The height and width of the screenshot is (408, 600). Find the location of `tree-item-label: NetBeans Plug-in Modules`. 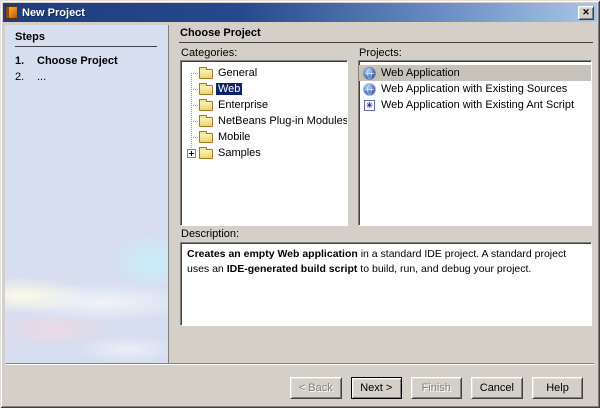

tree-item-label: NetBeans Plug-in Modules is located at coordinates (283, 121).